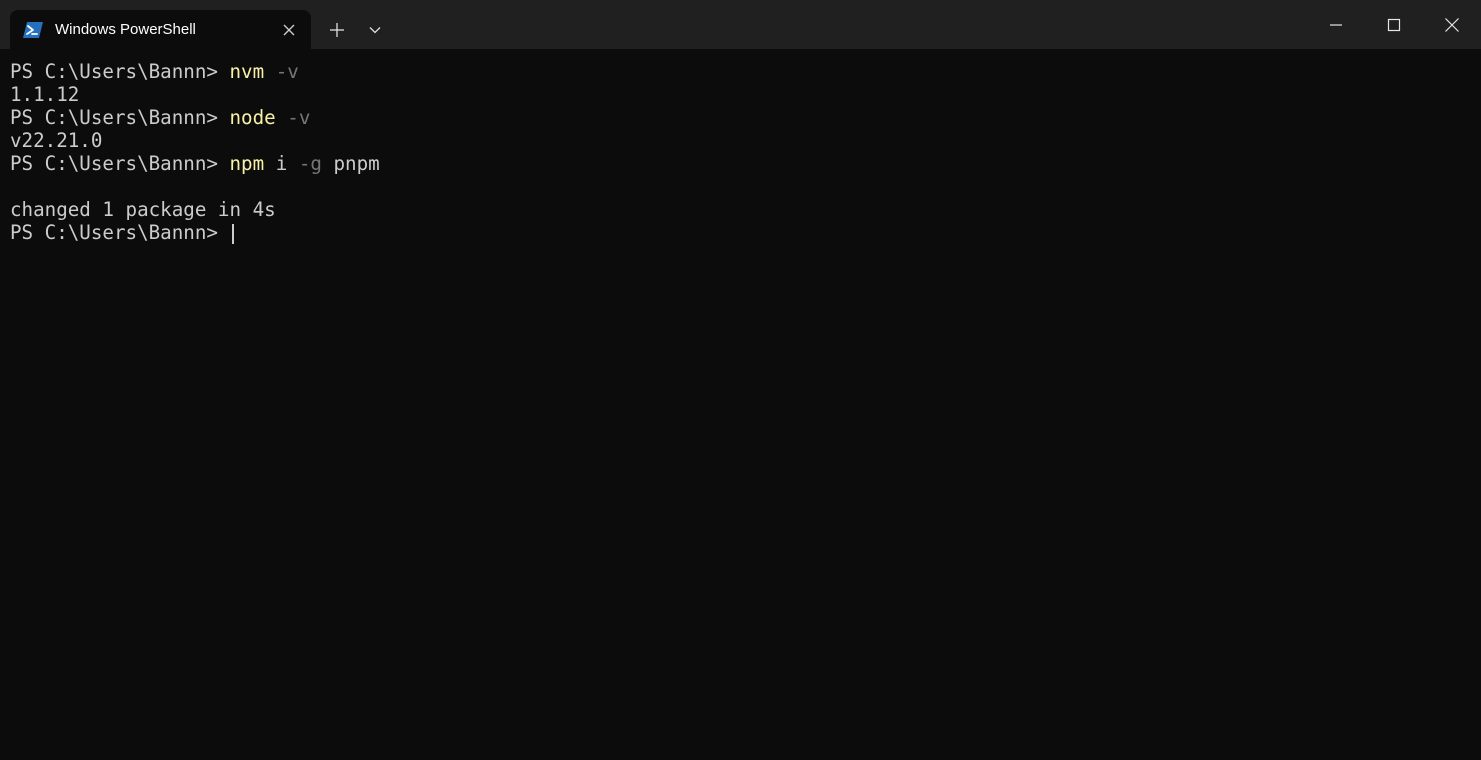  I want to click on maximize-icon, so click(1394, 24).